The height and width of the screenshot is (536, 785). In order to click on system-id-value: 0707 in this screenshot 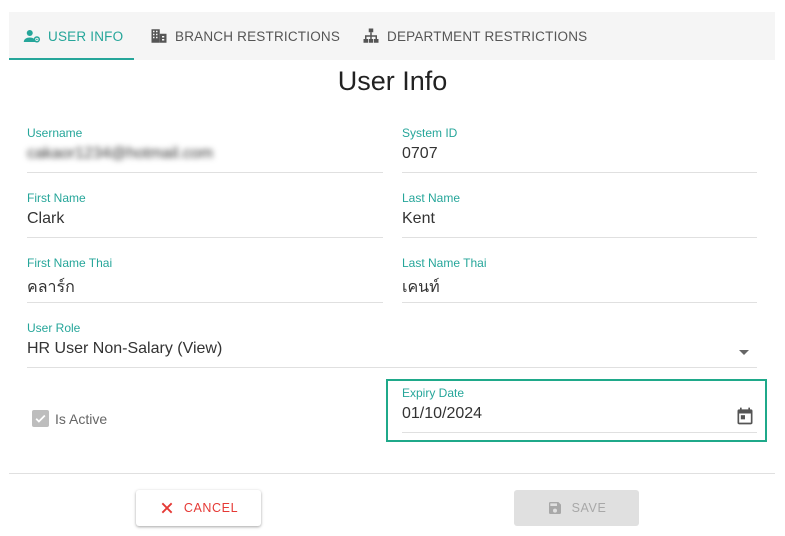, I will do `click(420, 153)`.